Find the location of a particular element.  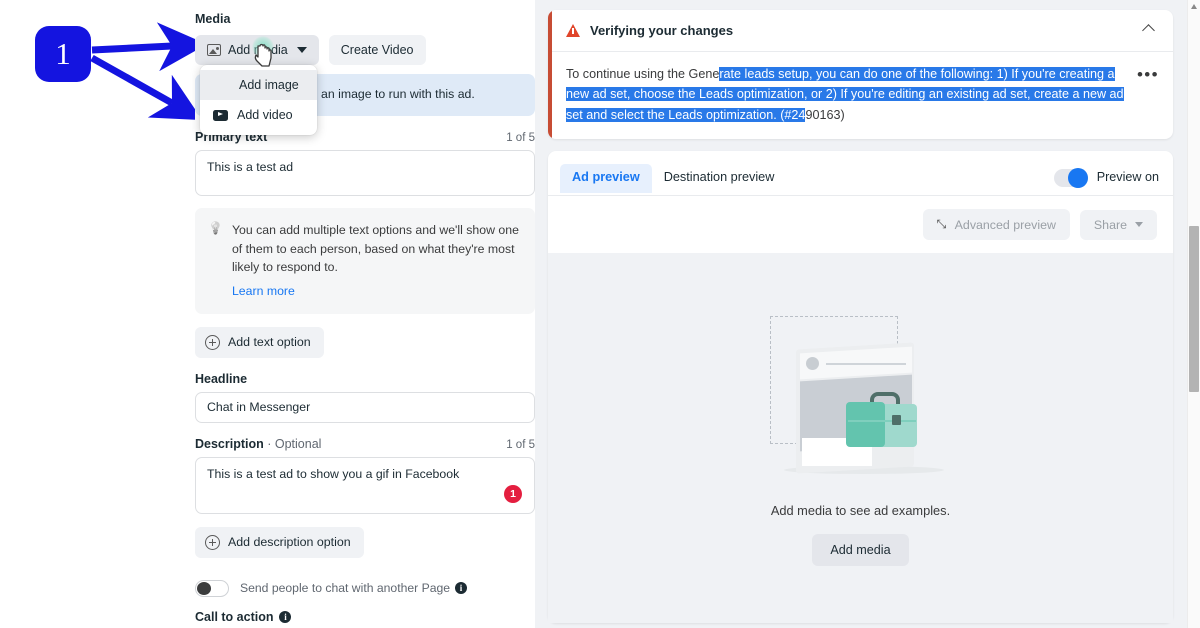

annotation-step-badge: 1 is located at coordinates (63, 54).